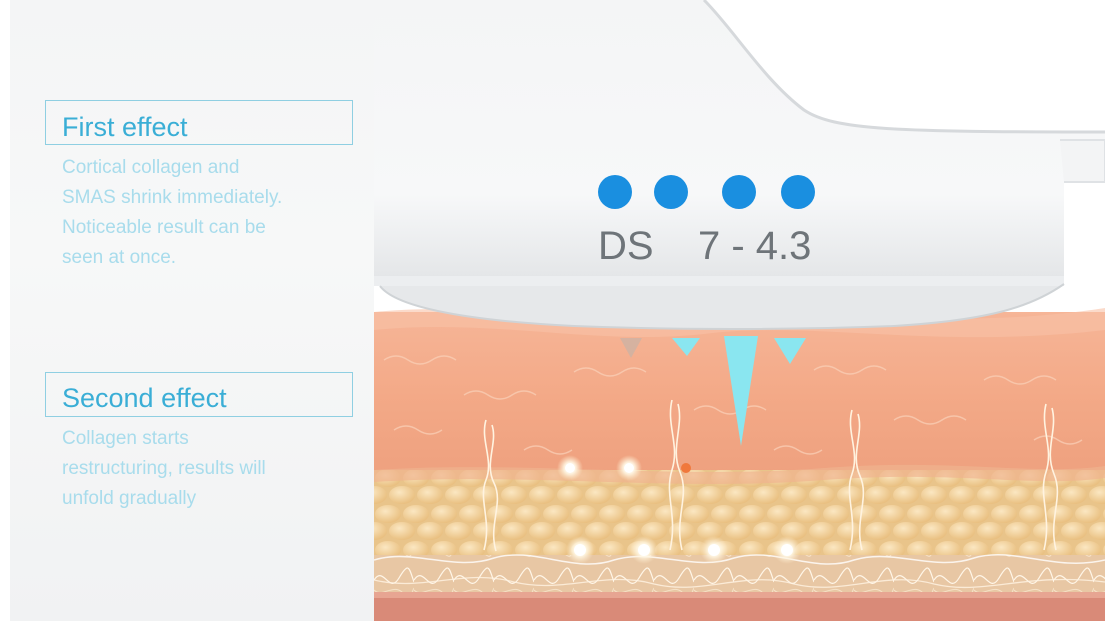  What do you see at coordinates (754, 246) in the screenshot?
I see `cartridge-depth-label: 7 - 4.3` at bounding box center [754, 246].